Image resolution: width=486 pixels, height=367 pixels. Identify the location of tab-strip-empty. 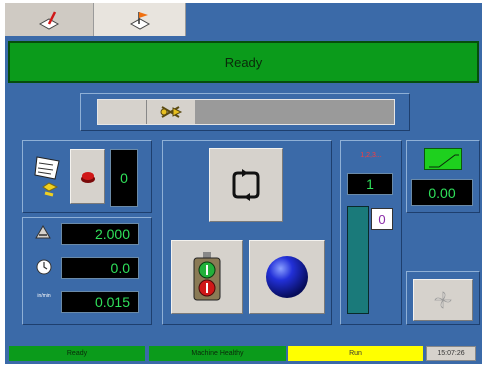
(334, 19).